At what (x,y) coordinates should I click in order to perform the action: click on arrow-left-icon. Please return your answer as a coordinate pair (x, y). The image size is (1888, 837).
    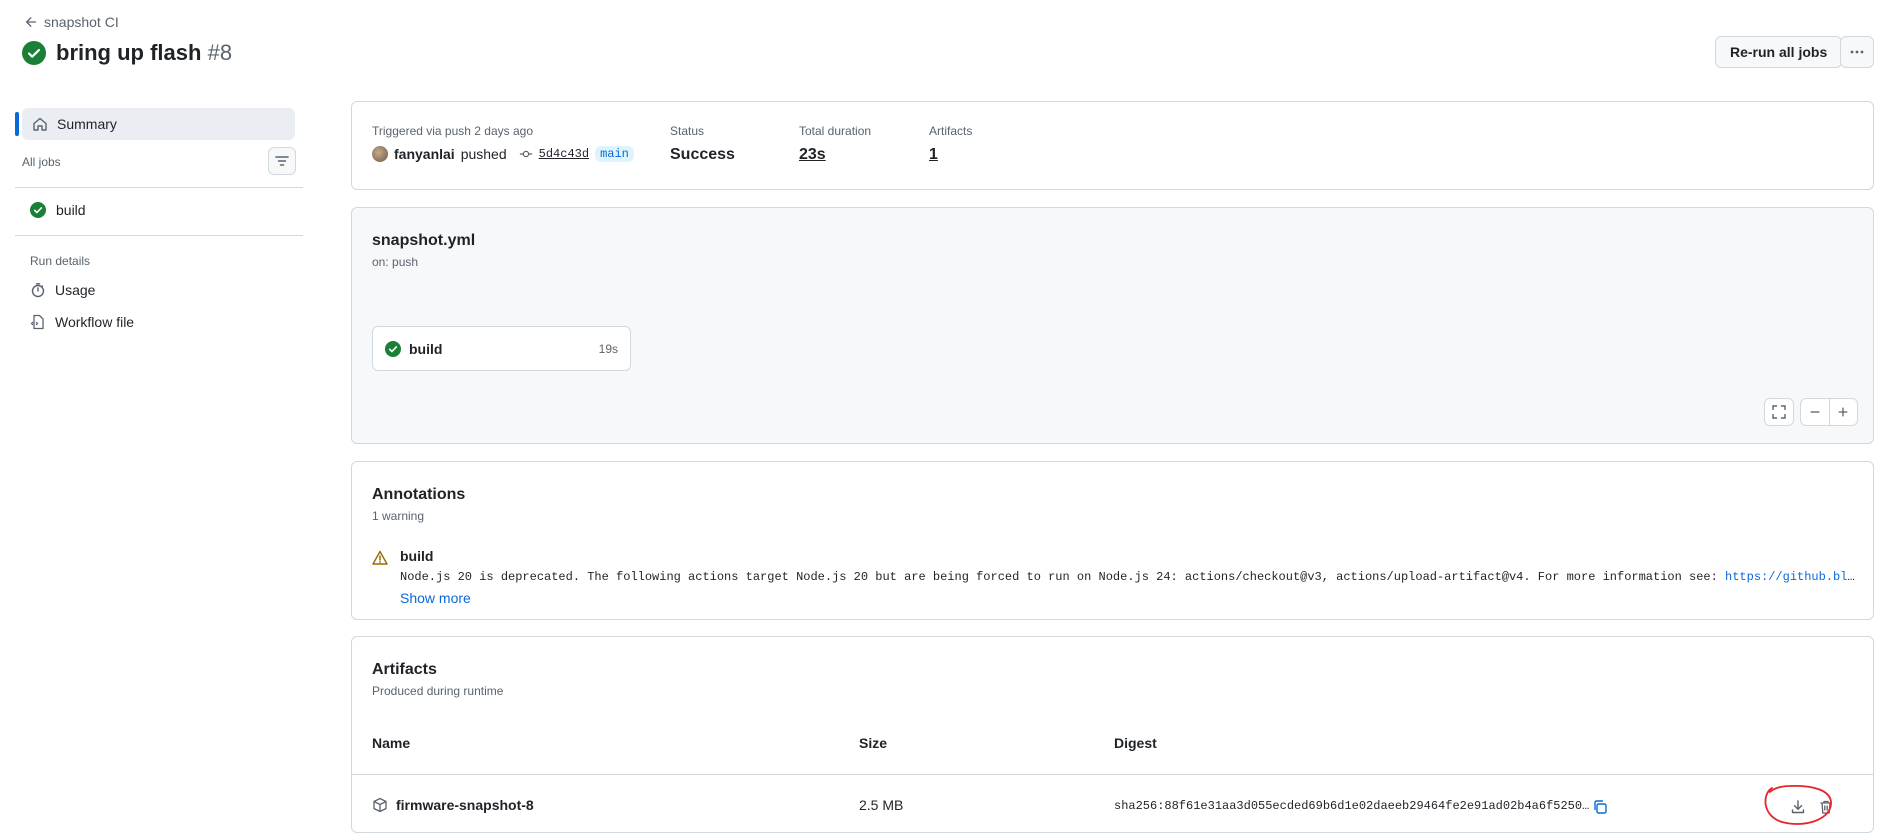
    Looking at the image, I should click on (31, 22).